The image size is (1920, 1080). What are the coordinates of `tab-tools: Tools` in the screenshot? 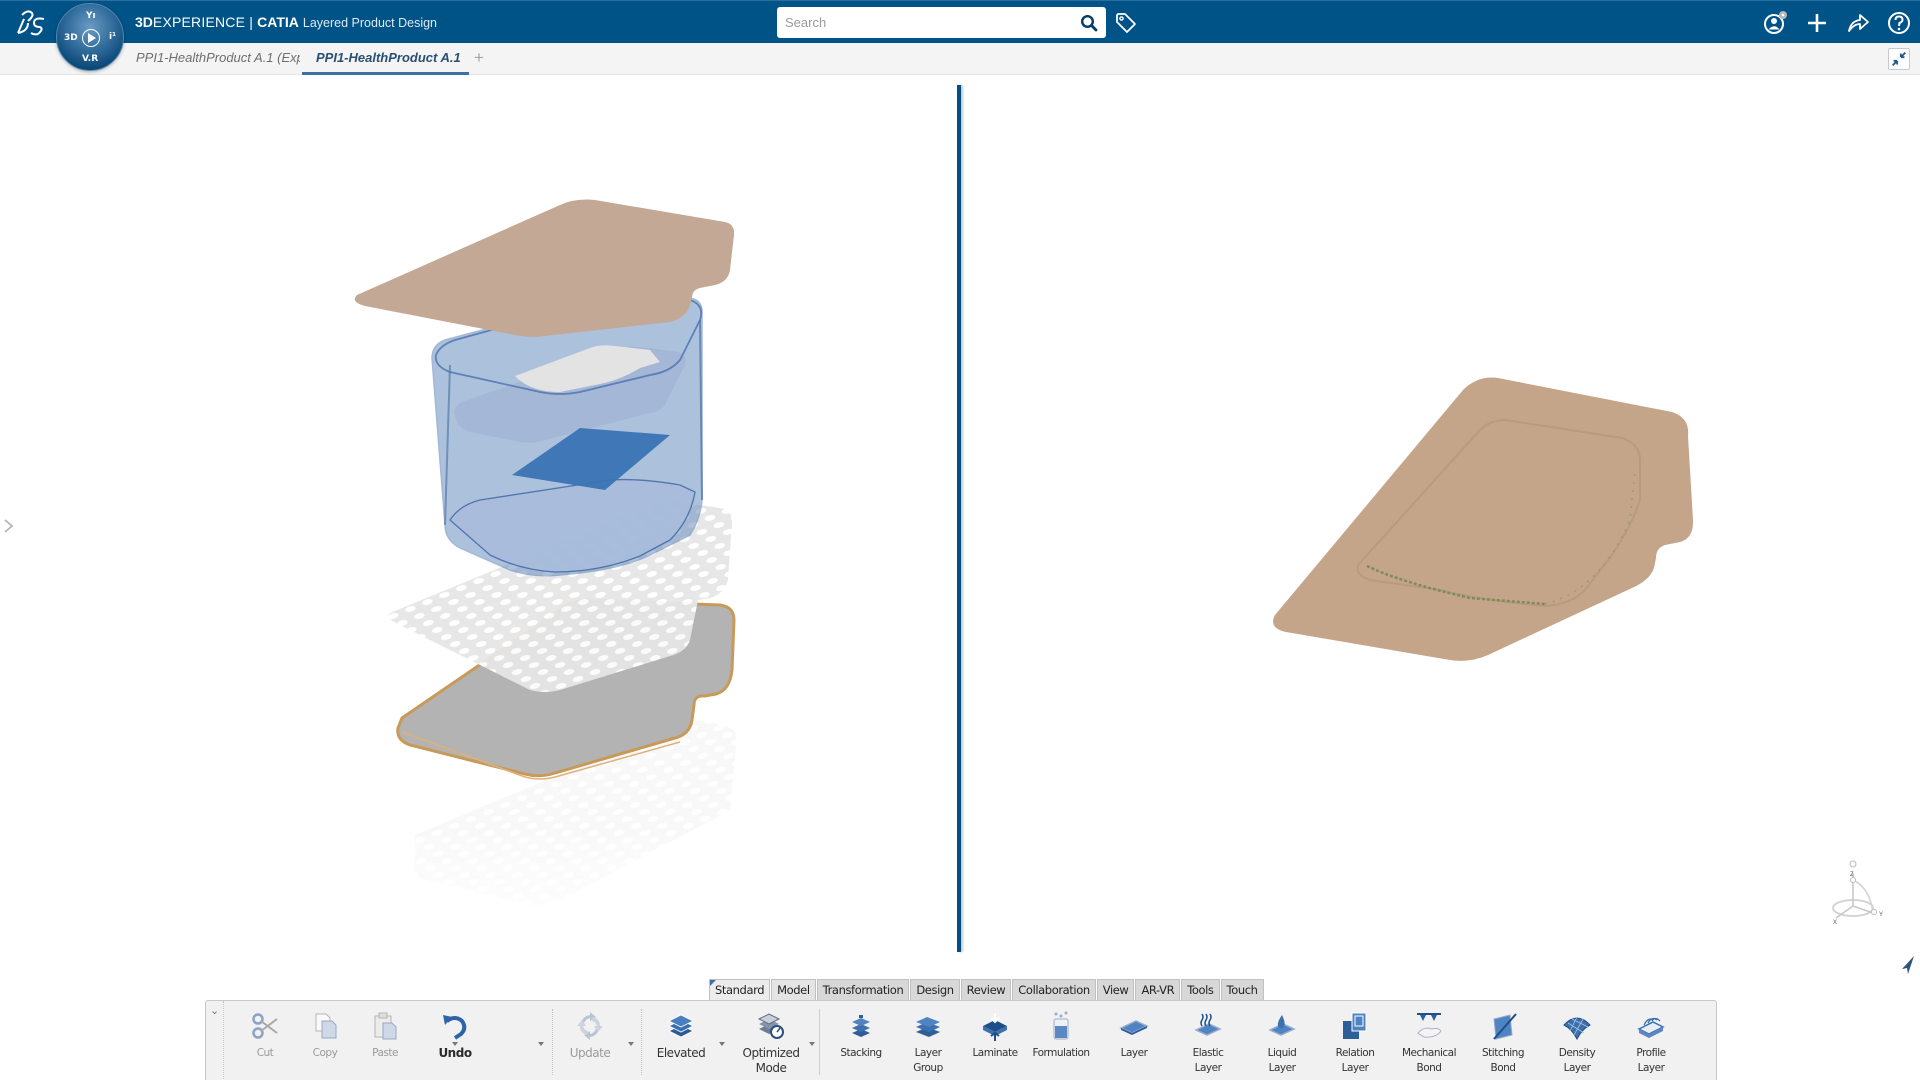 It's located at (1200, 989).